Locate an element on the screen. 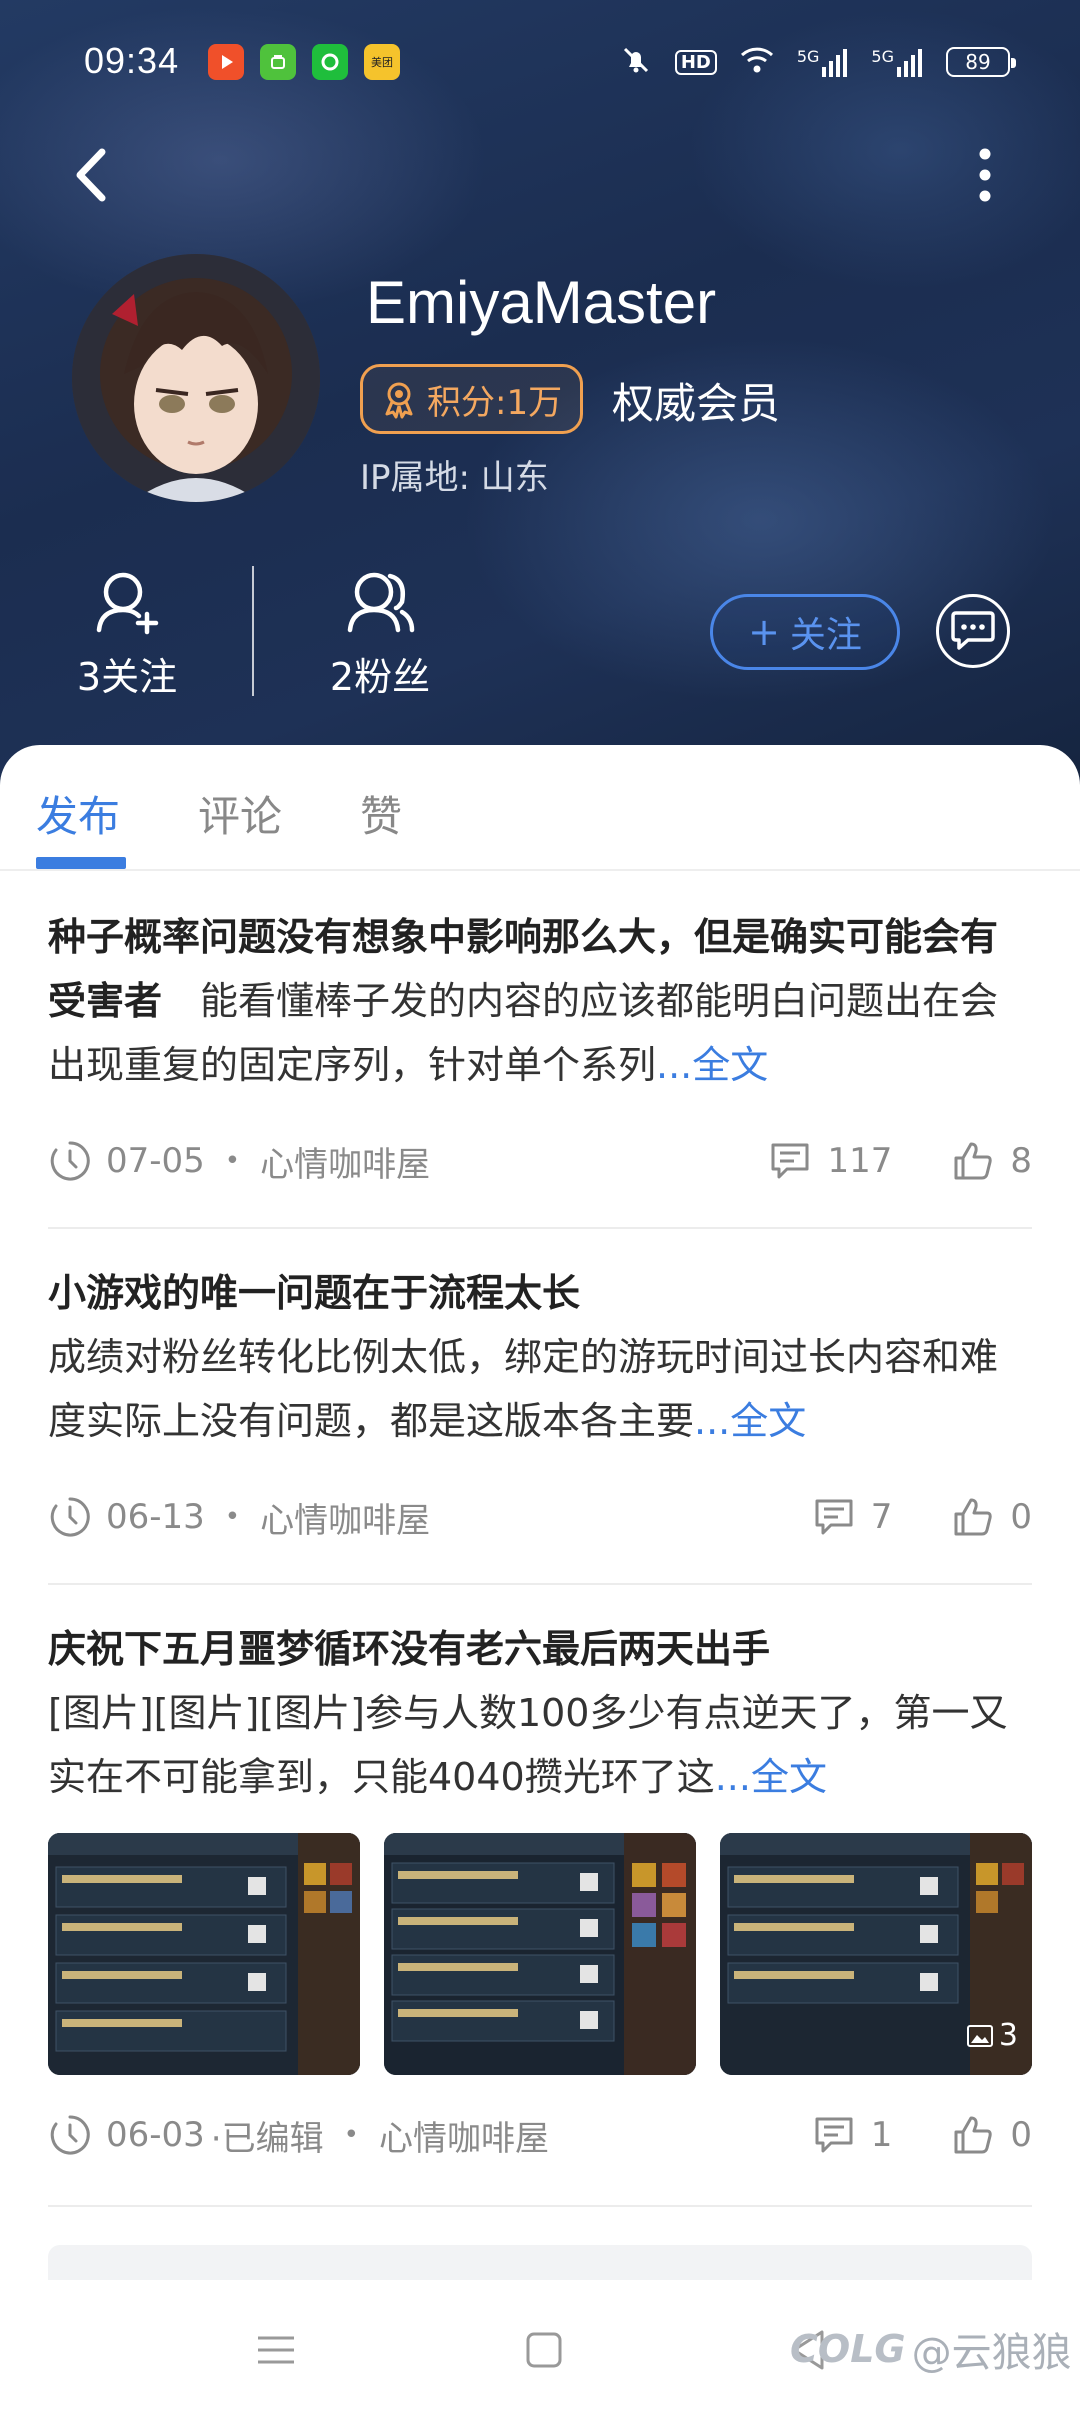  like-count-value: 8 is located at coordinates (1021, 1161).